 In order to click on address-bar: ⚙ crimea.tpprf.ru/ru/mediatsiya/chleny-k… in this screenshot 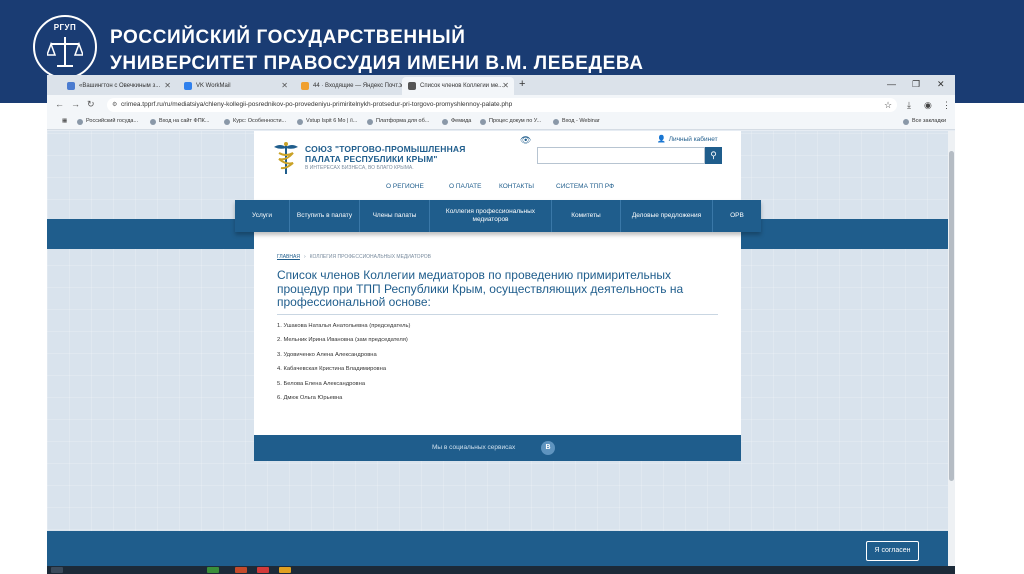, I will do `click(502, 105)`.